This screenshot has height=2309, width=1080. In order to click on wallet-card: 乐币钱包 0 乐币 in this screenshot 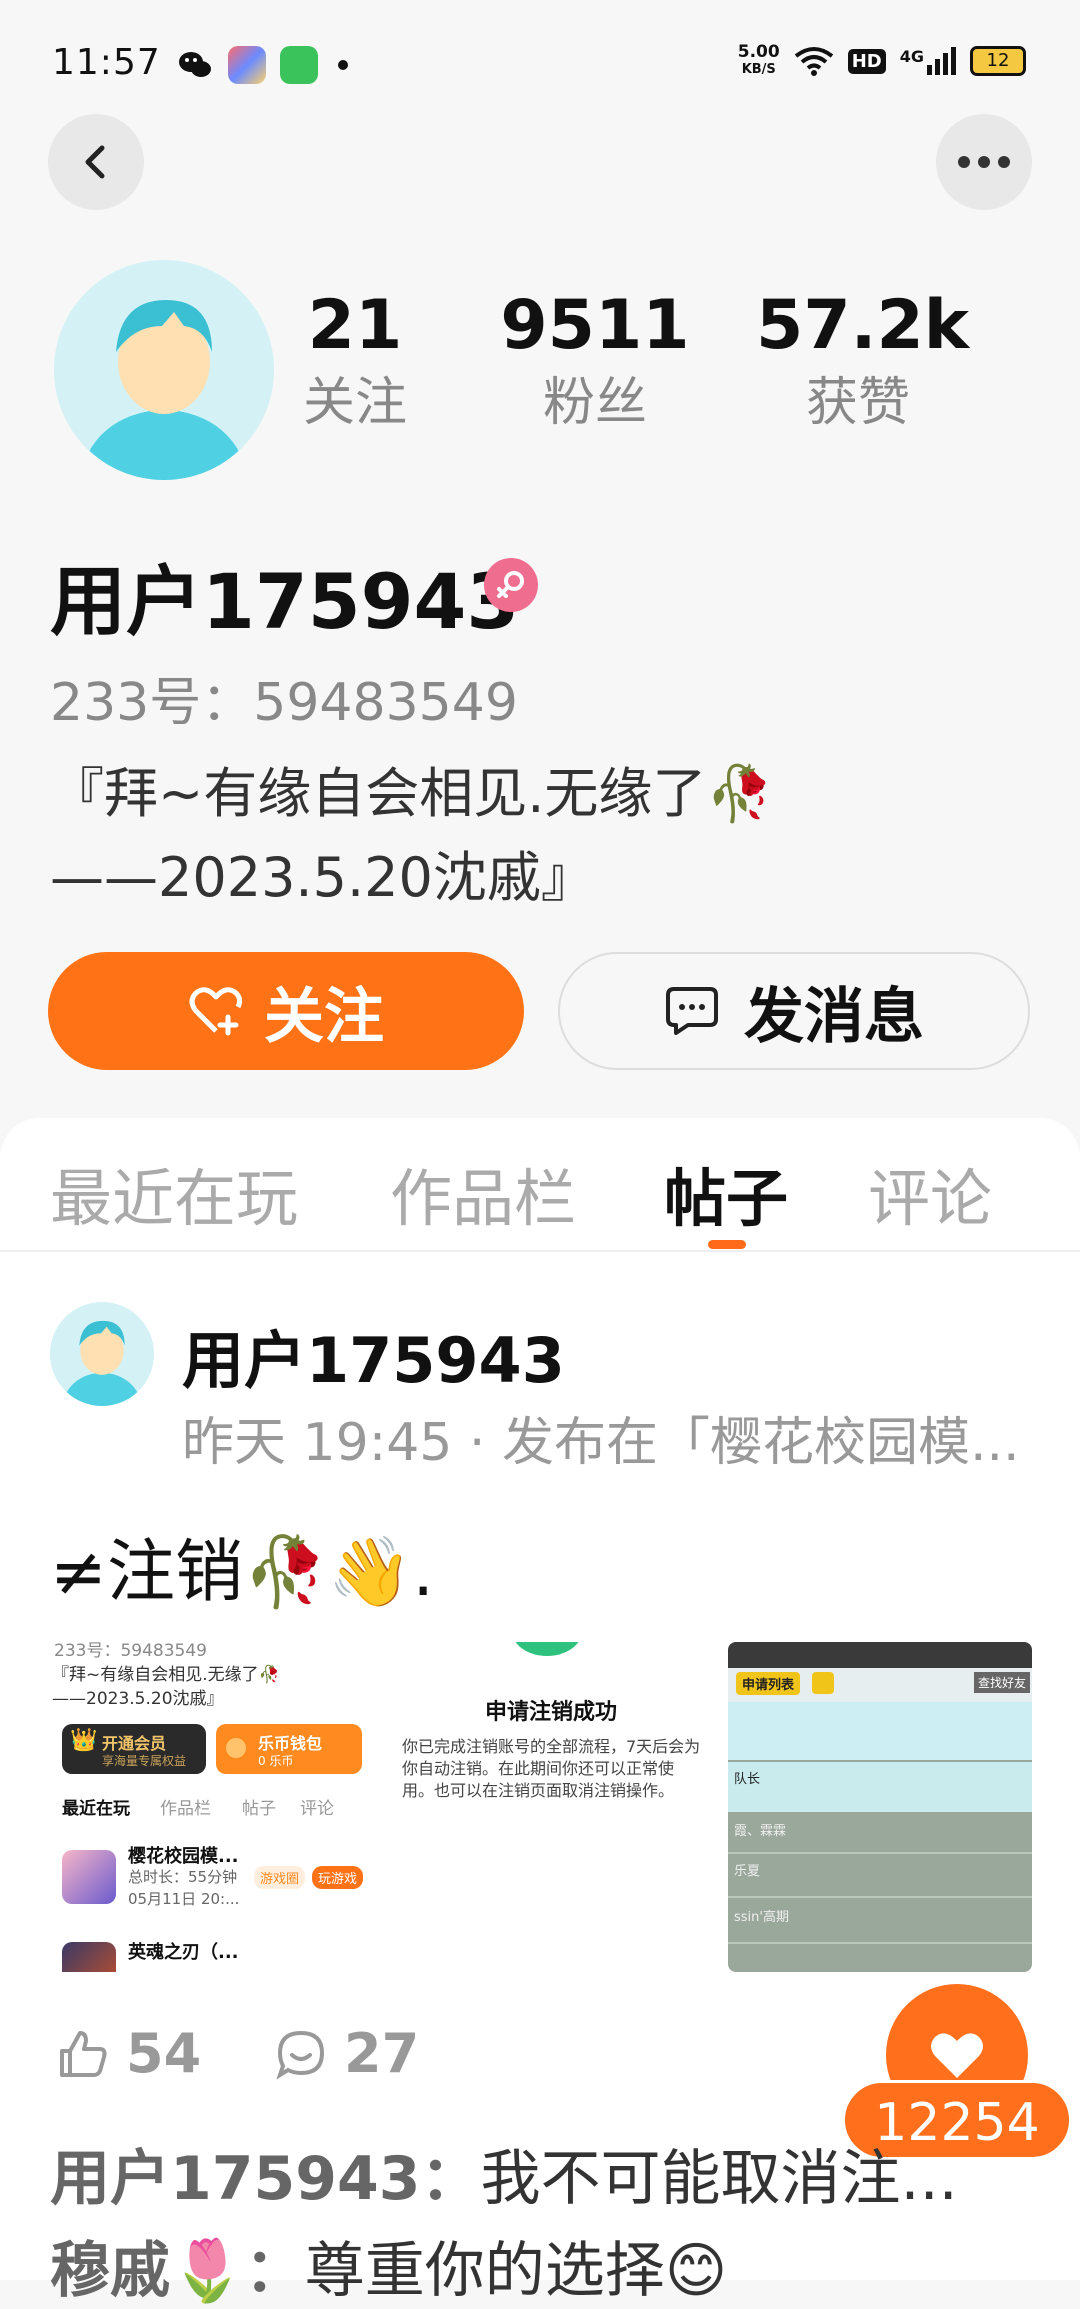, I will do `click(289, 1749)`.